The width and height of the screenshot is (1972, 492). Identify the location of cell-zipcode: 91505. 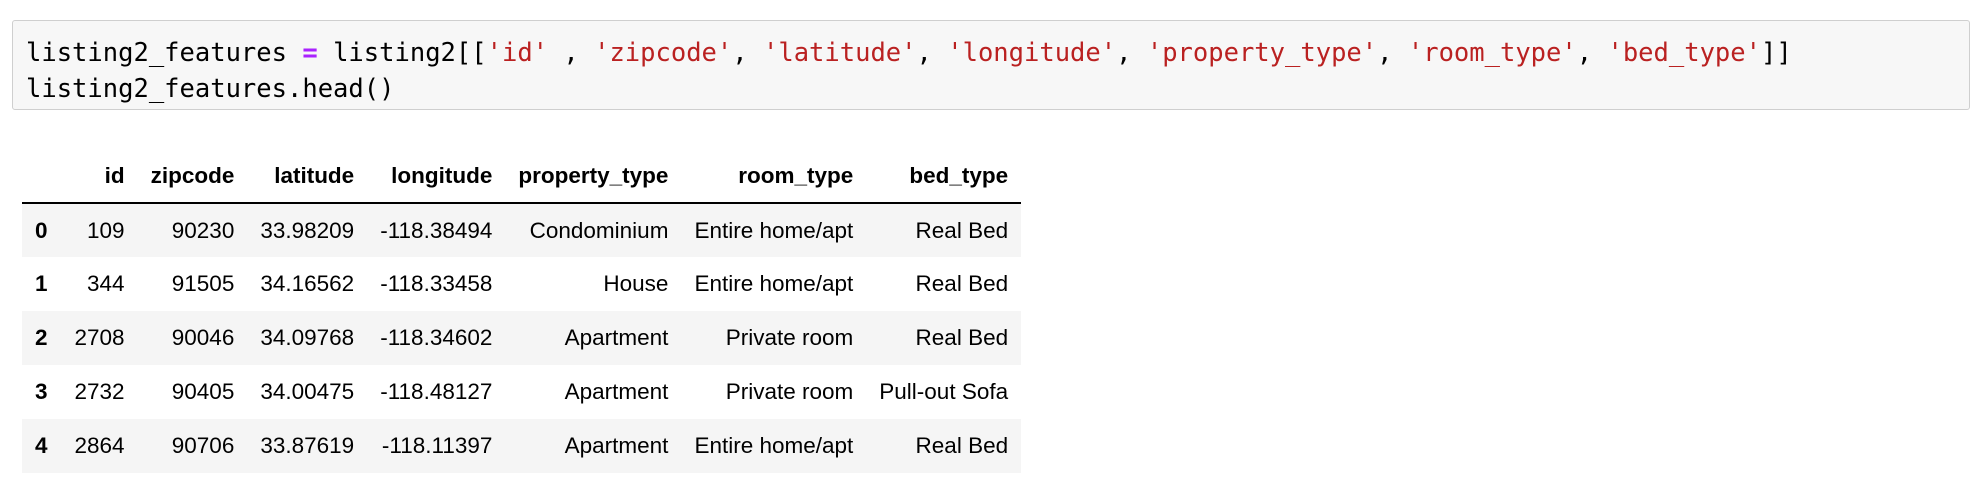
(203, 283).